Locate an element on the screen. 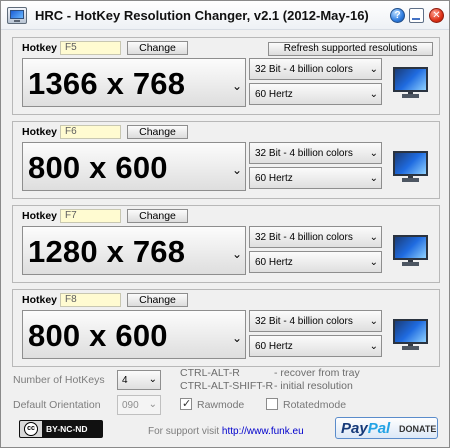  creative-commons-icon: cc is located at coordinates (31, 429).